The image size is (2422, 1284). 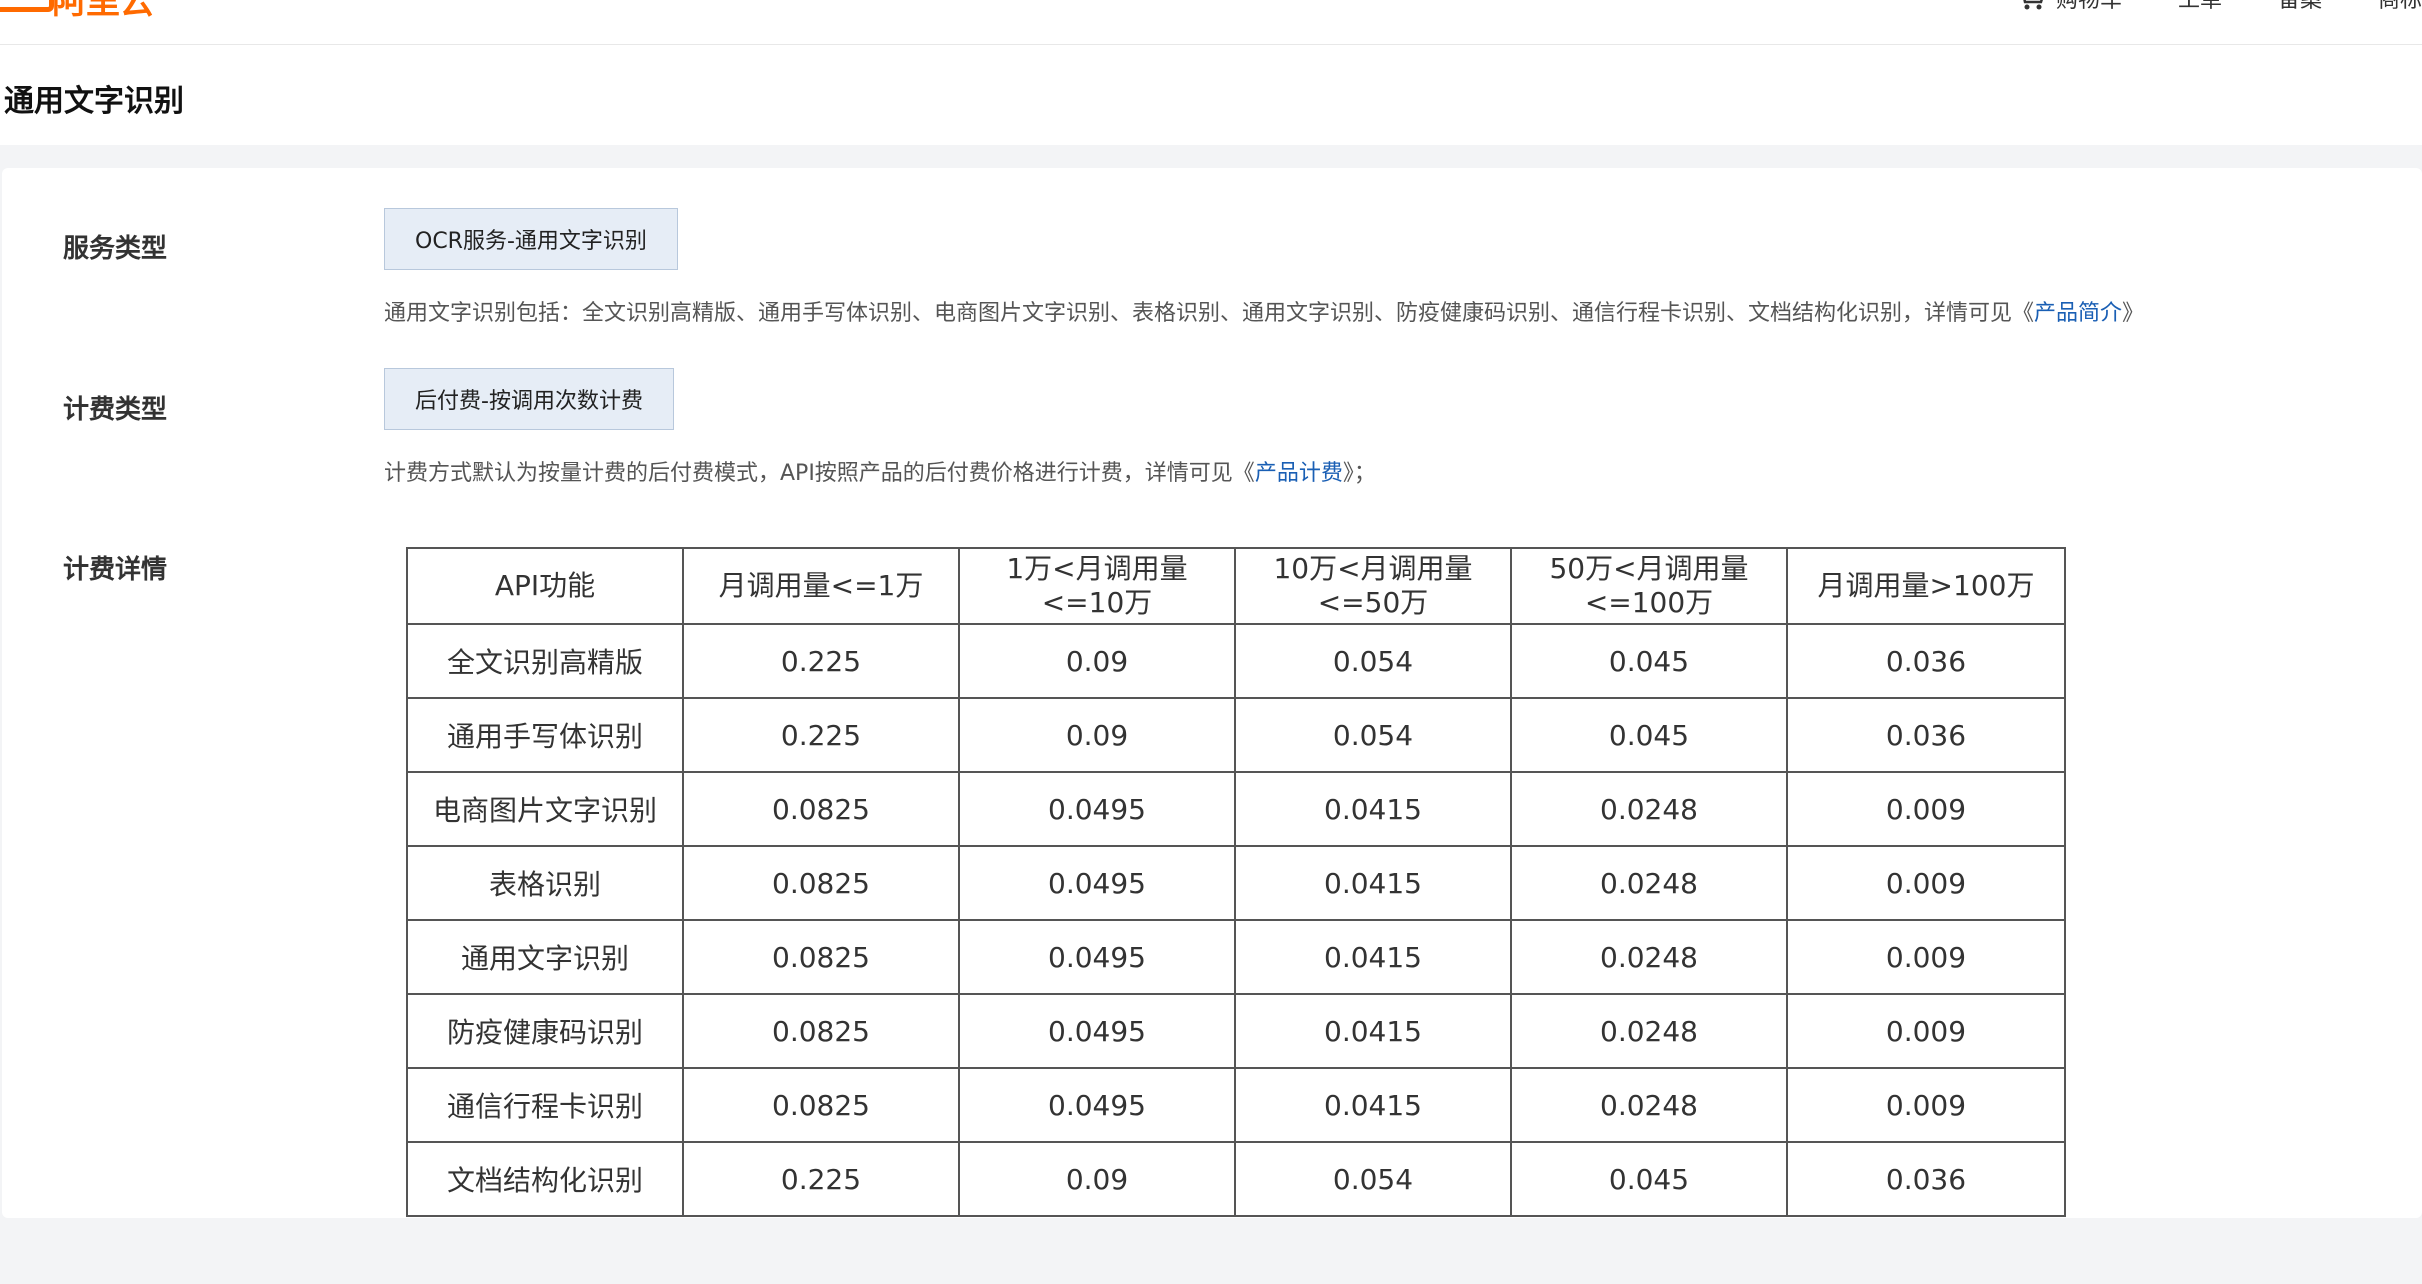 I want to click on nav-item-cart: 购物车, so click(x=2069, y=7).